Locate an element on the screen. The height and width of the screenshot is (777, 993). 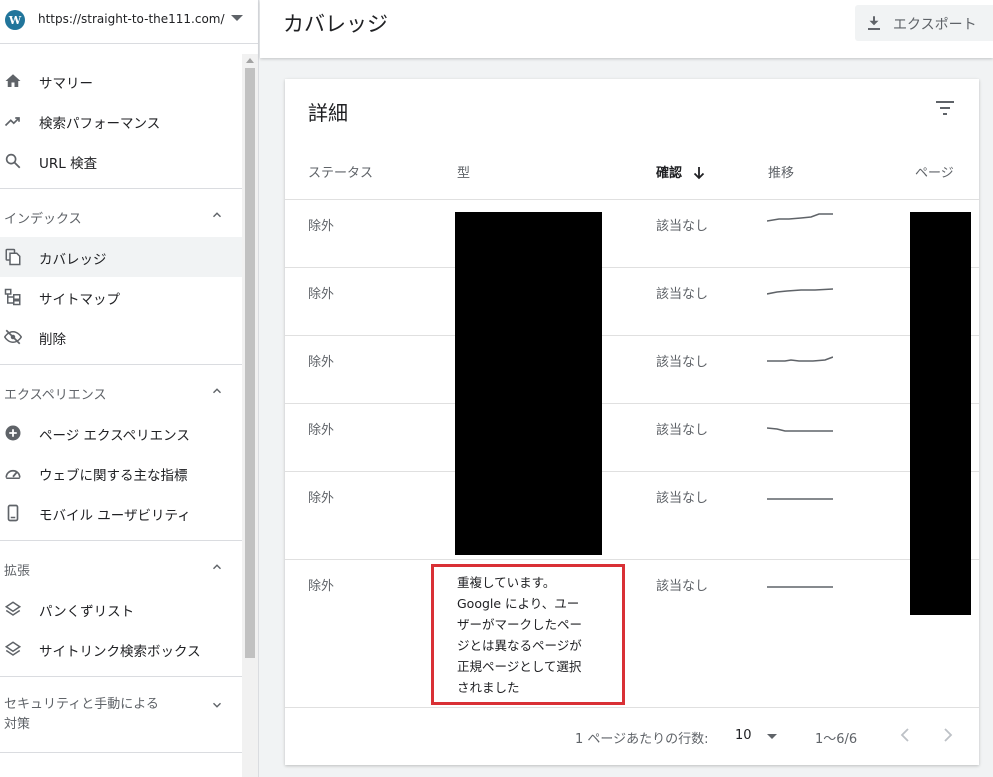
column-header-status: ステータス is located at coordinates (340, 171).